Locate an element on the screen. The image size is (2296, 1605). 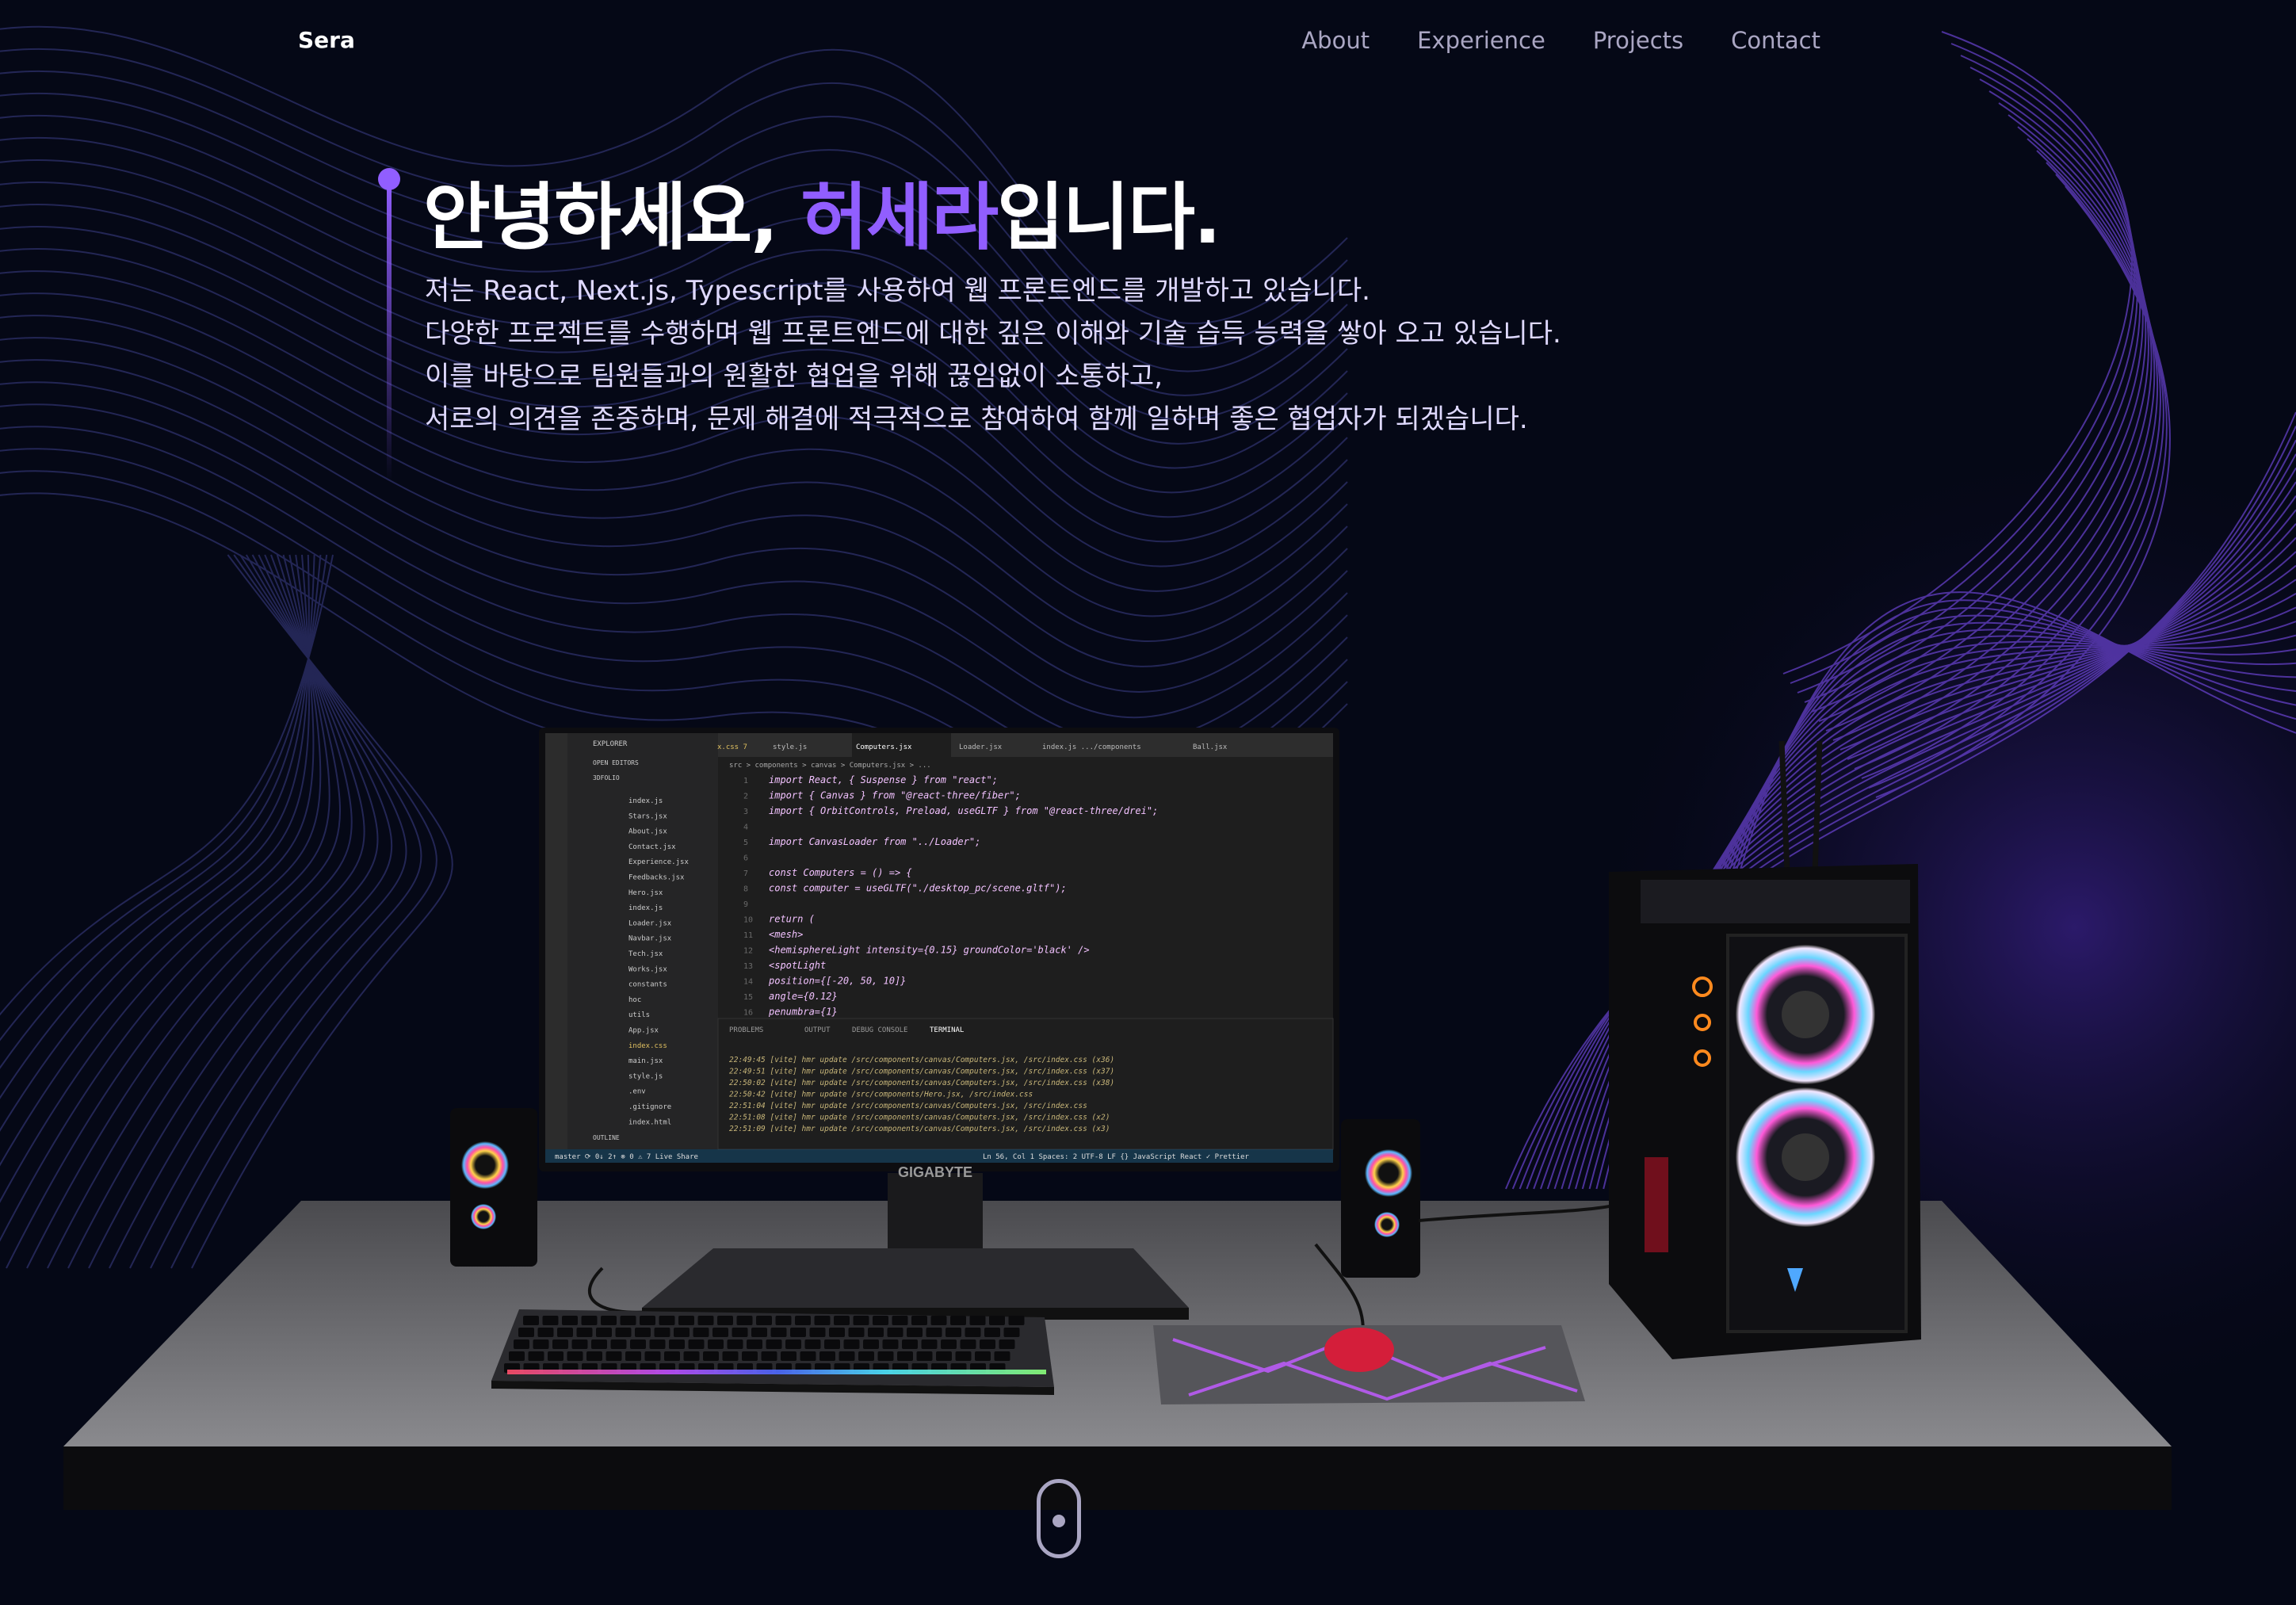
editor-tab: Ball.jsx is located at coordinates (1210, 747).